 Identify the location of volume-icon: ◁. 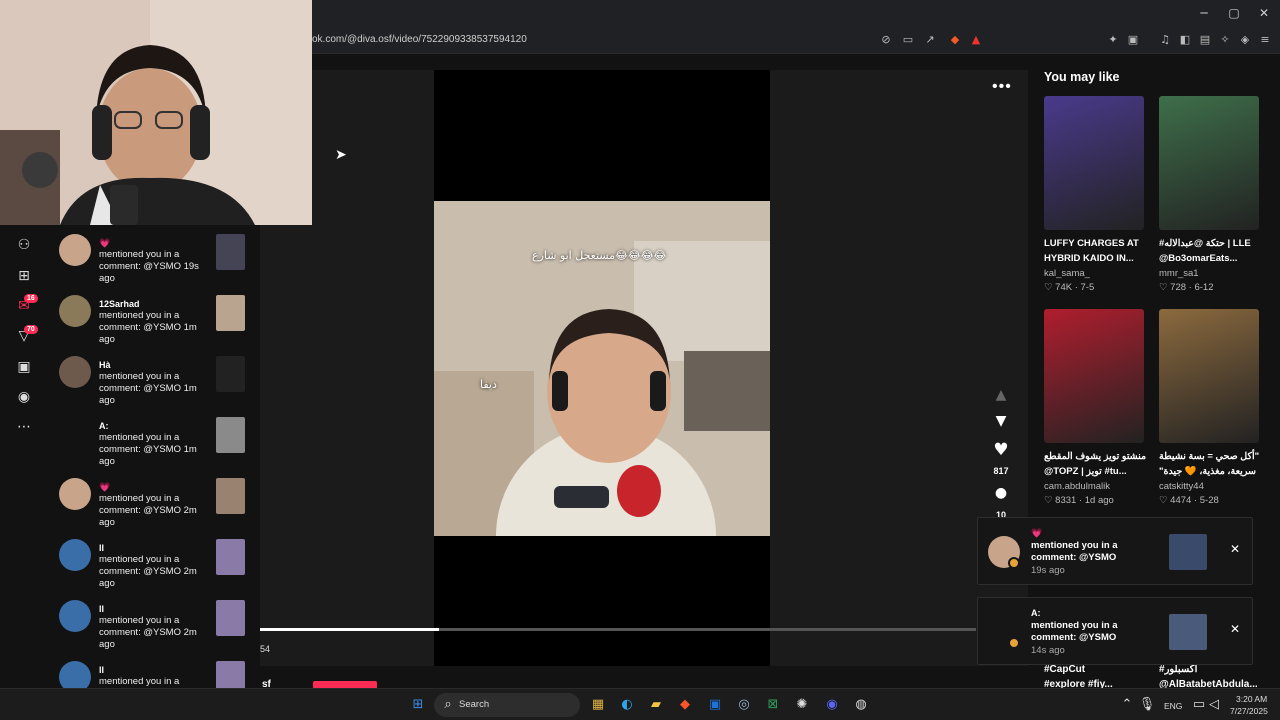
(1214, 705).